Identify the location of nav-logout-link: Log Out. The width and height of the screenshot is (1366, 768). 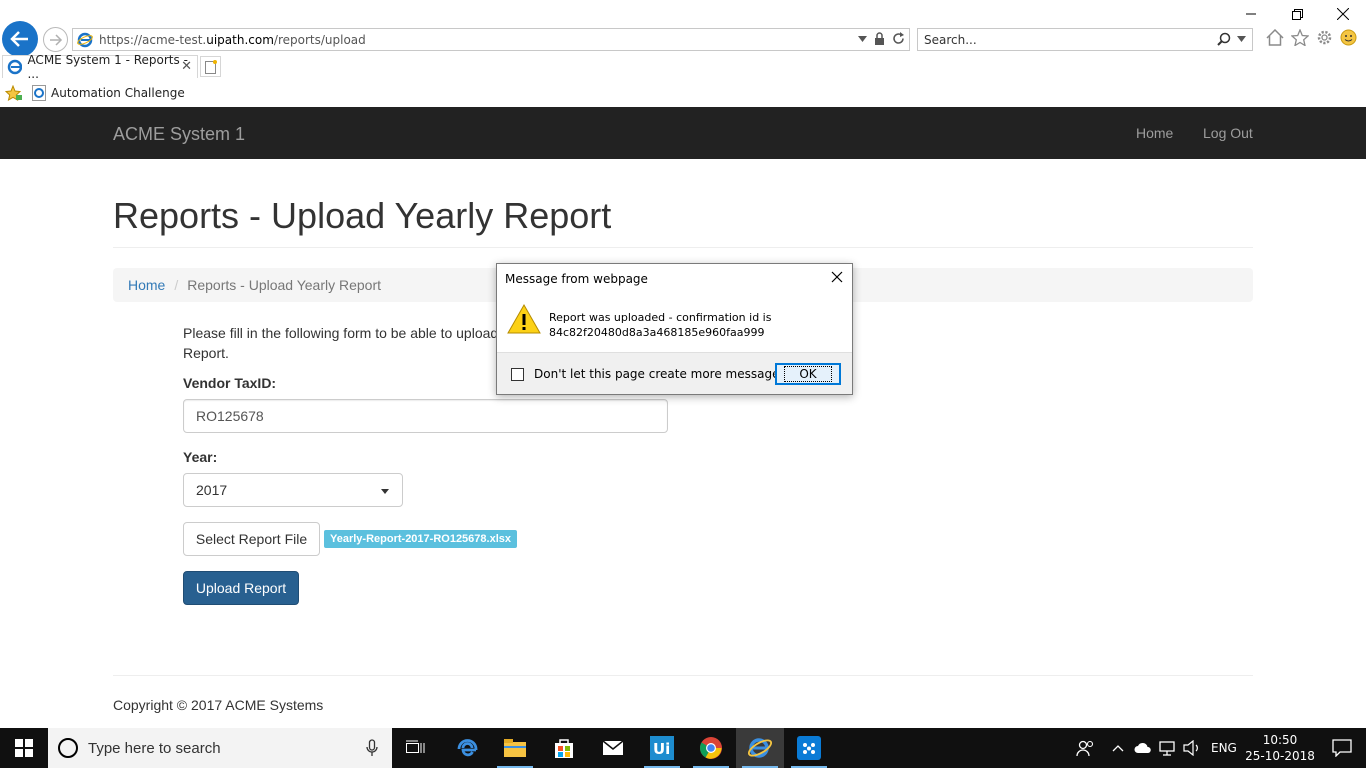
(1228, 133).